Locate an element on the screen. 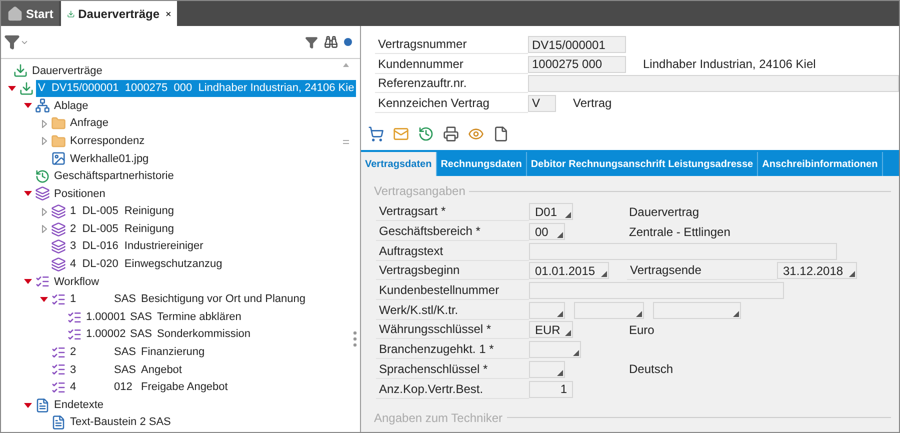 The height and width of the screenshot is (433, 900). dropdown-field: EUR is located at coordinates (551, 329).